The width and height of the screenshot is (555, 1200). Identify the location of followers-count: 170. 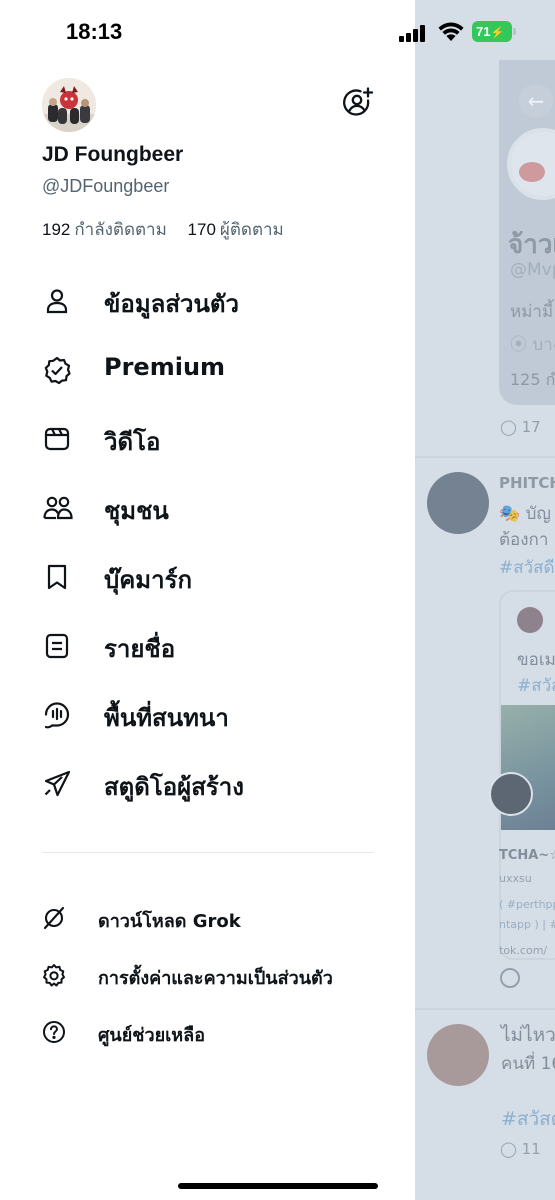
(201, 229).